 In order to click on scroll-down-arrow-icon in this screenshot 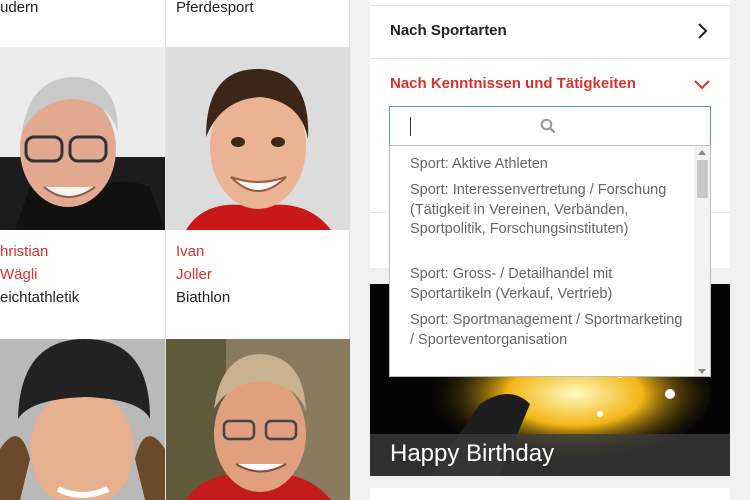, I will do `click(702, 371)`.